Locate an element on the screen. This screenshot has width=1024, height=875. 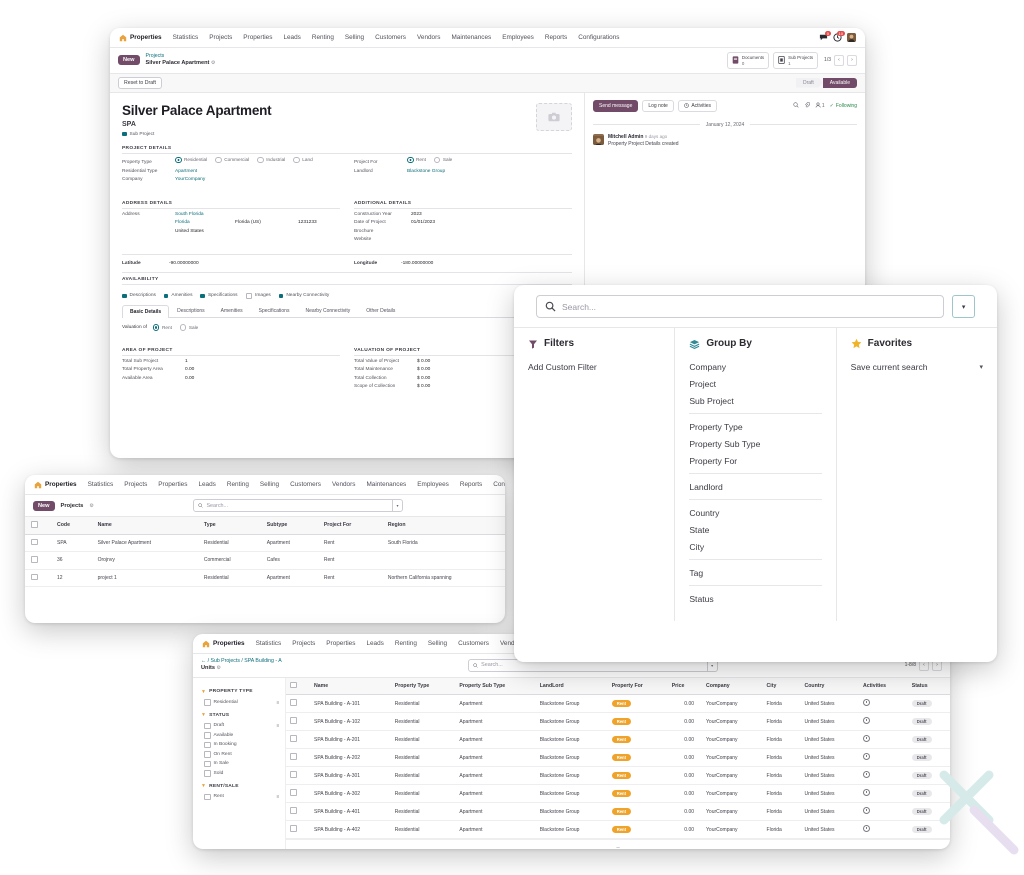
menu2-selling: Selling is located at coordinates (269, 484).